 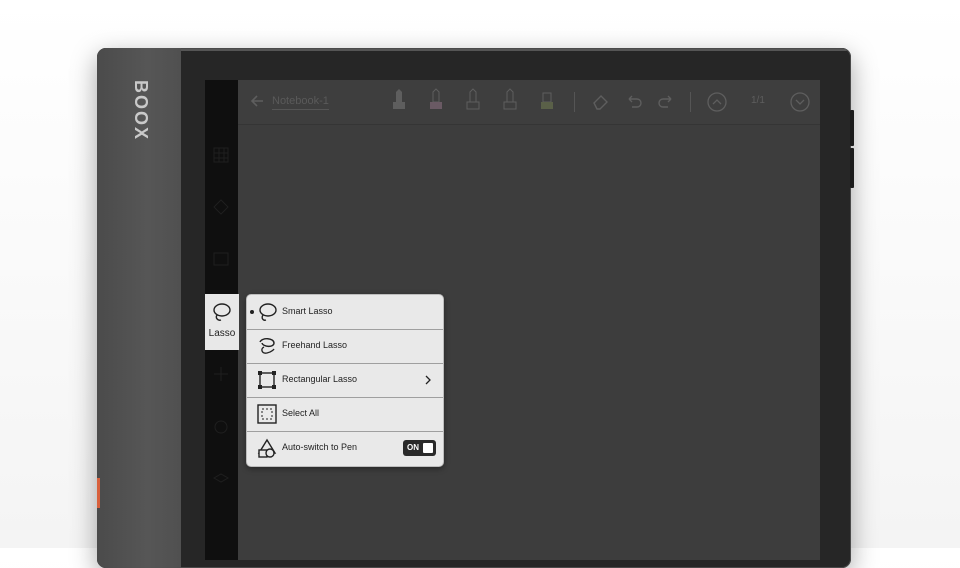 I want to click on page-up-icon, so click(x=717, y=102).